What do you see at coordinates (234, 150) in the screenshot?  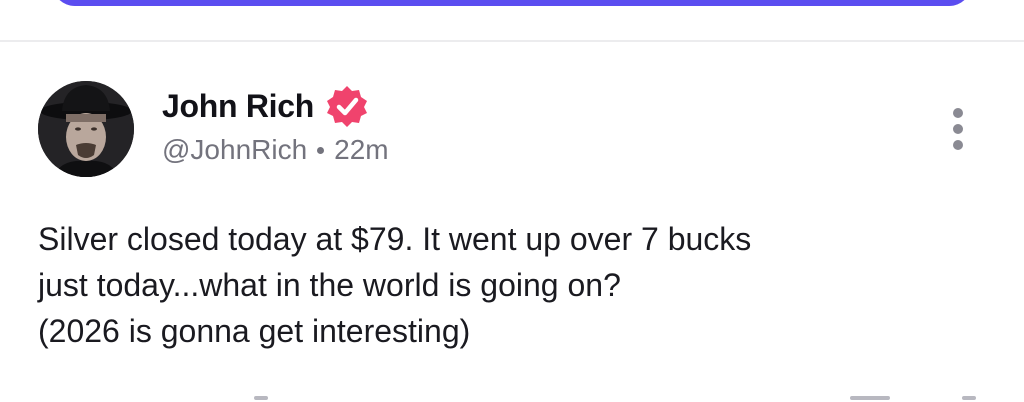 I see `author-handle: @JohnRich` at bounding box center [234, 150].